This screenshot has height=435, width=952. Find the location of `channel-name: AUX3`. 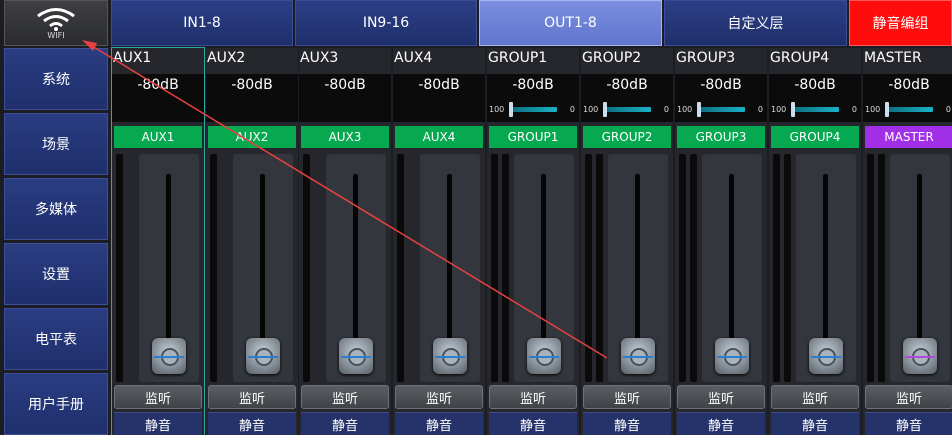

channel-name: AUX3 is located at coordinates (319, 58).